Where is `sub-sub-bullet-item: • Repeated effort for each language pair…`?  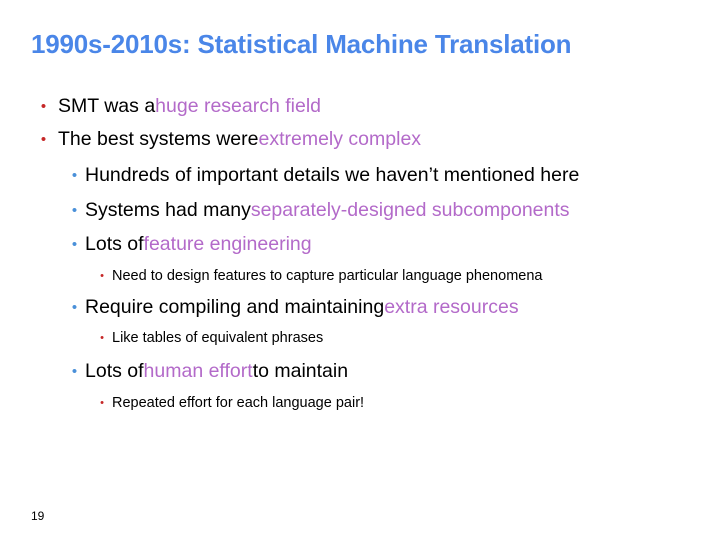
sub-sub-bullet-item: • Repeated effort for each language pair… is located at coordinates (228, 403).